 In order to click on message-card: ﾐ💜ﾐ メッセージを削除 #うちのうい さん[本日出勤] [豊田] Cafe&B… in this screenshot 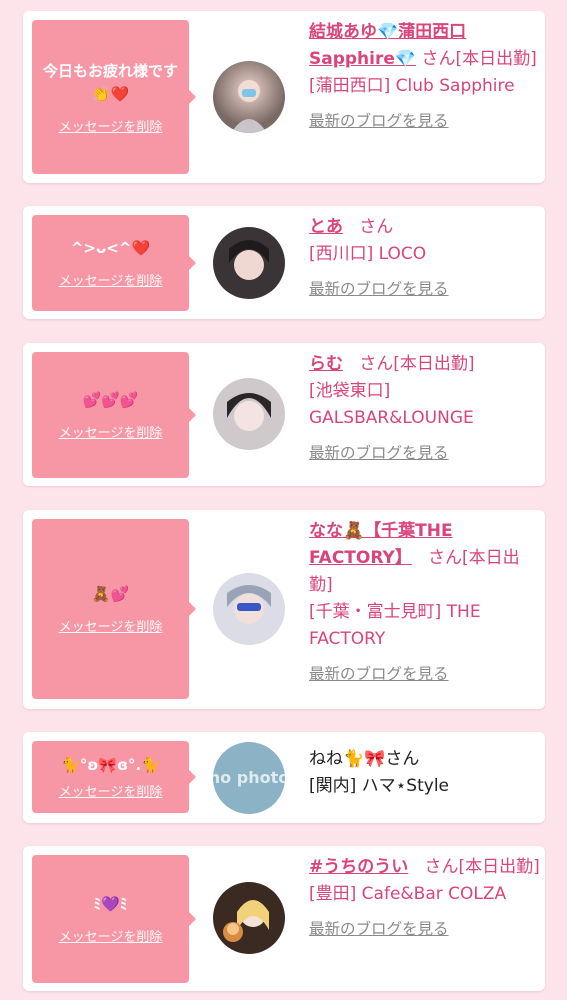, I will do `click(284, 918)`.